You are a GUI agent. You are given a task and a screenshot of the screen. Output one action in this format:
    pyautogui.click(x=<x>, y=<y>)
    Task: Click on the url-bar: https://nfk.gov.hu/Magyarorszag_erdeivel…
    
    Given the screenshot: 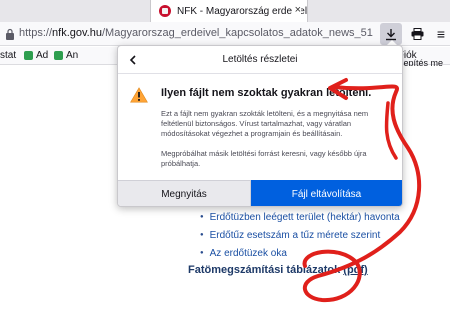 What is the action you would take?
    pyautogui.click(x=196, y=33)
    